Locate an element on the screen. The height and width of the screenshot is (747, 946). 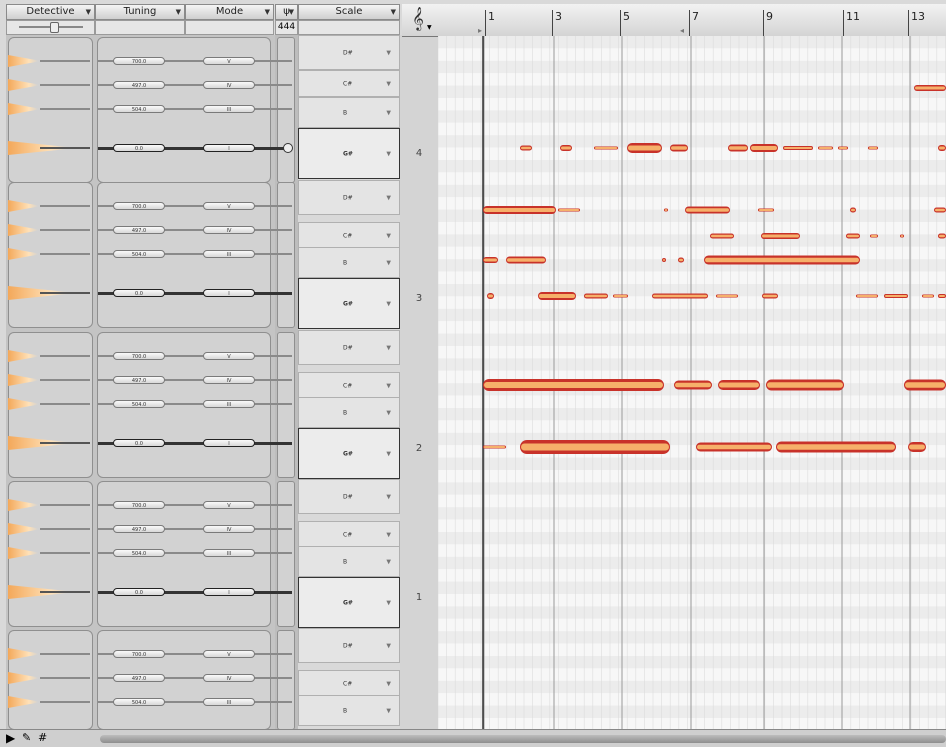
bar-ruler: 𝄞 ▼ 1 3 5 7 9 11 13 ▸ ◂ is located at coordinates (674, 20).